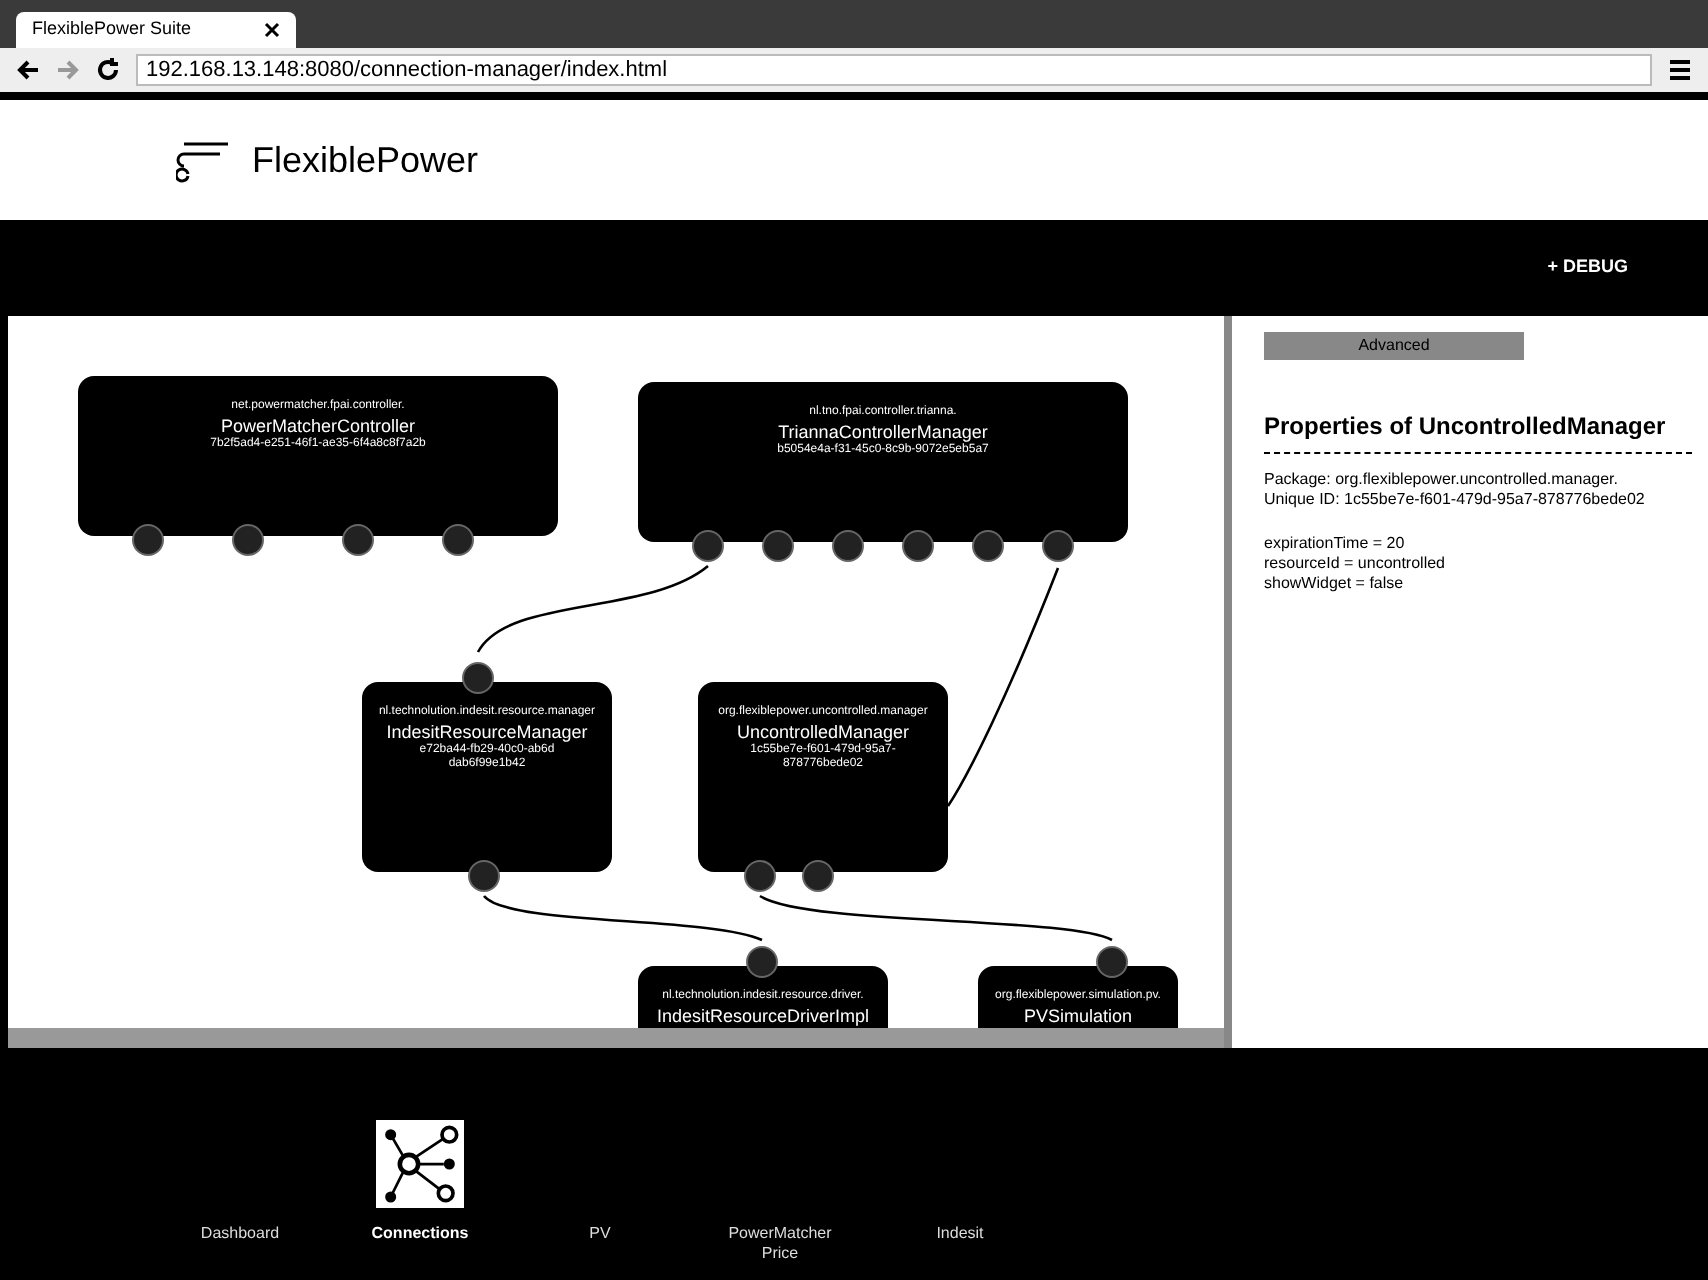  Describe the element at coordinates (1355, 564) in the screenshot. I see `property-value: resourceId = uncontrolled` at that location.